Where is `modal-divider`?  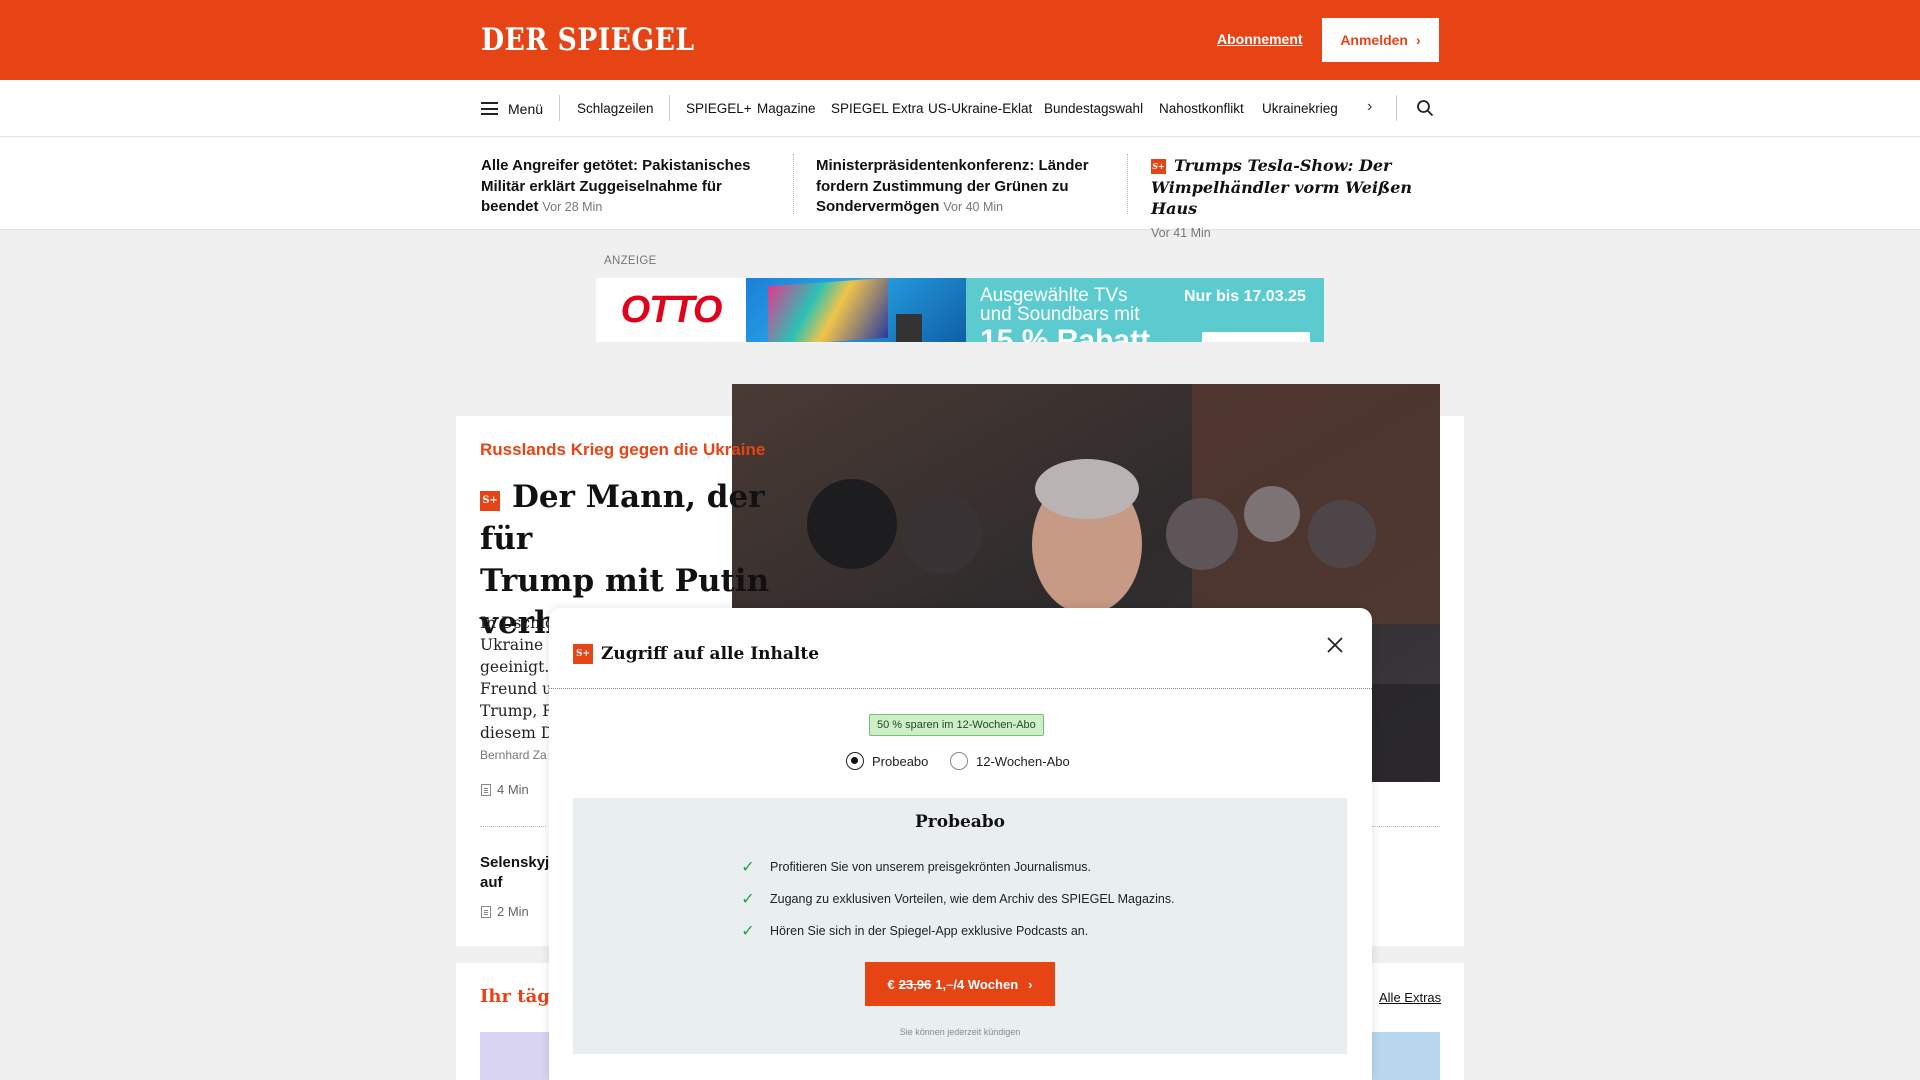 modal-divider is located at coordinates (960, 688).